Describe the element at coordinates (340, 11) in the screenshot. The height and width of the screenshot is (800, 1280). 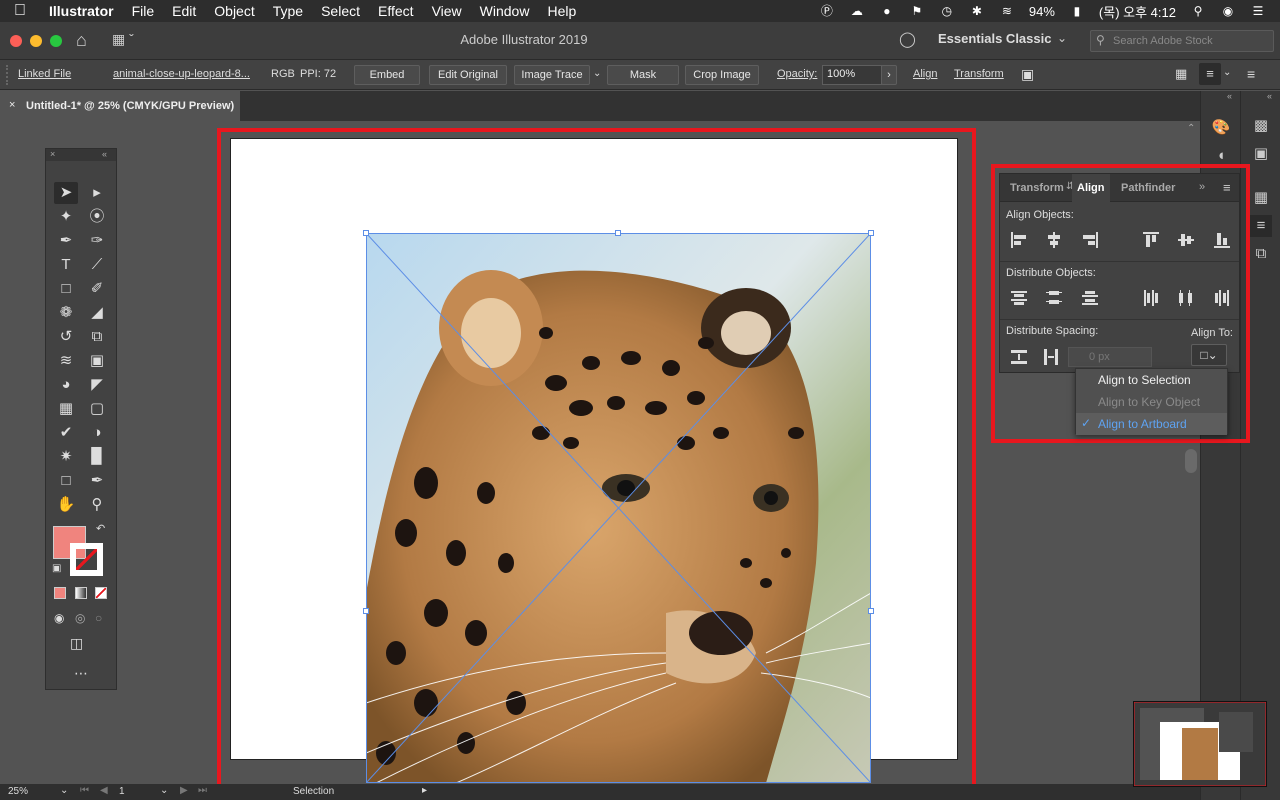
I see `menu-select: Select` at that location.